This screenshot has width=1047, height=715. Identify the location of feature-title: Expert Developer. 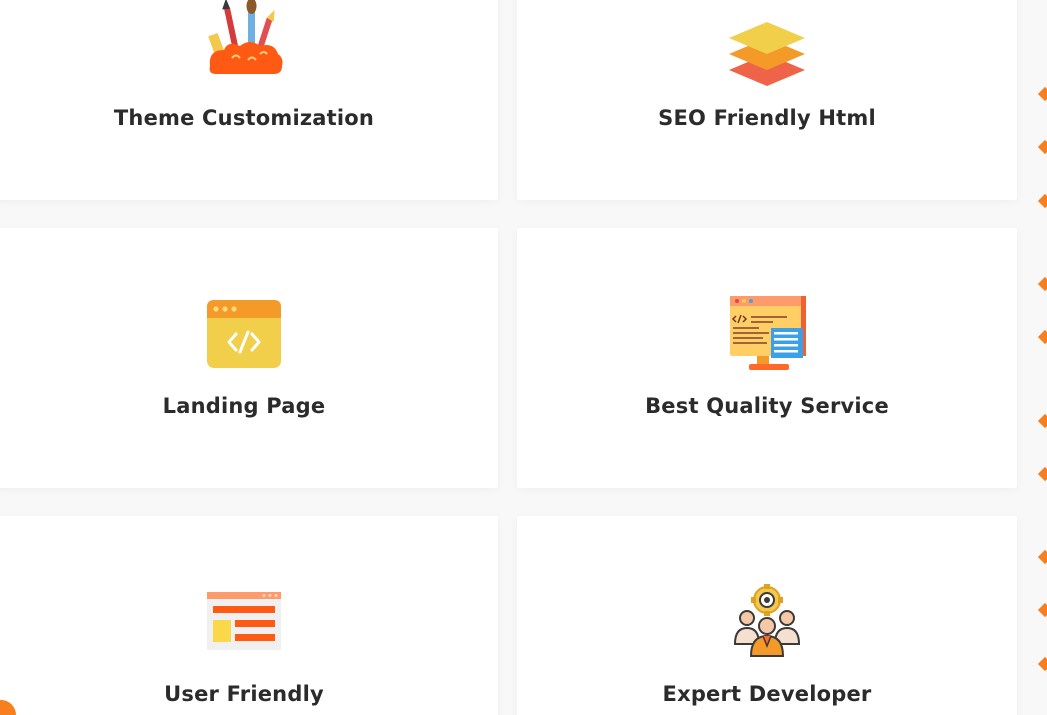
(767, 694).